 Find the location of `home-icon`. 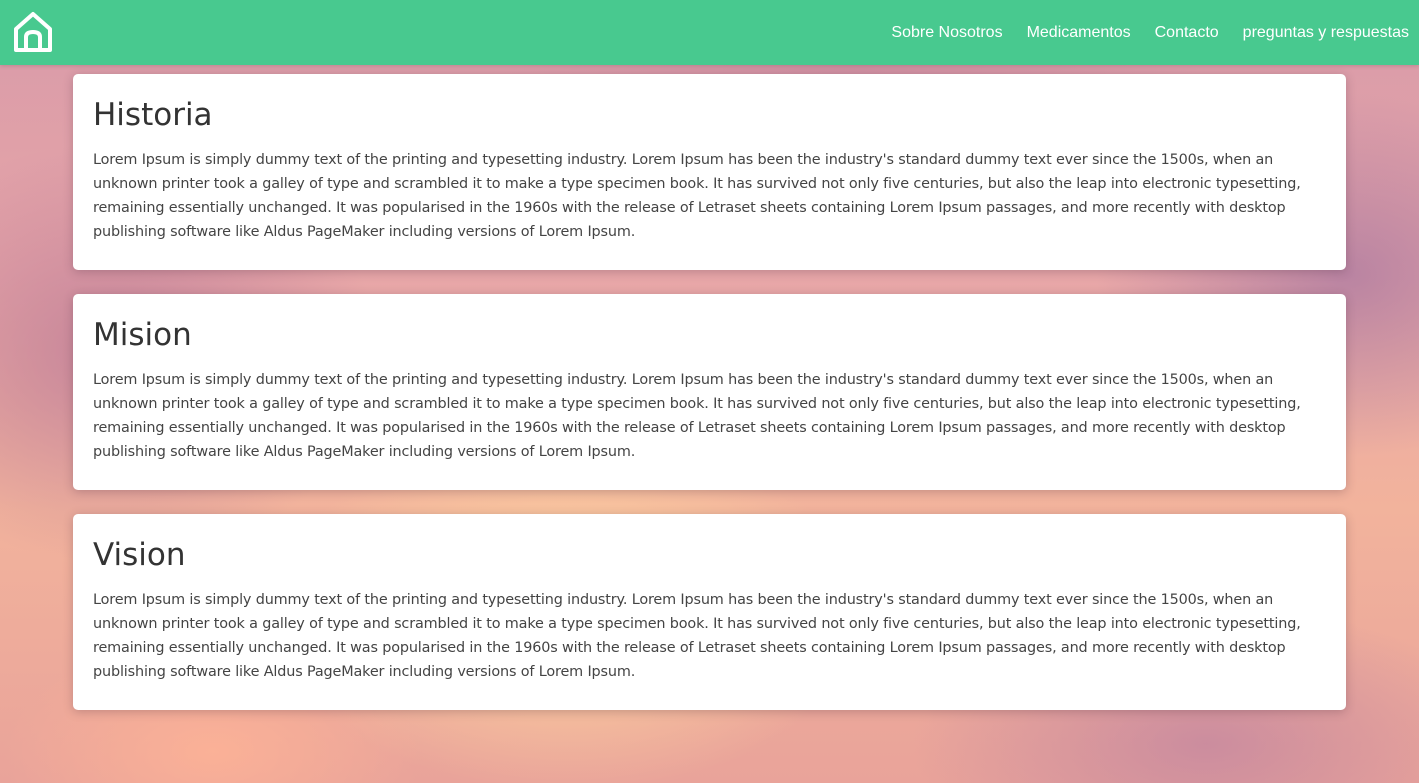

home-icon is located at coordinates (33, 32).